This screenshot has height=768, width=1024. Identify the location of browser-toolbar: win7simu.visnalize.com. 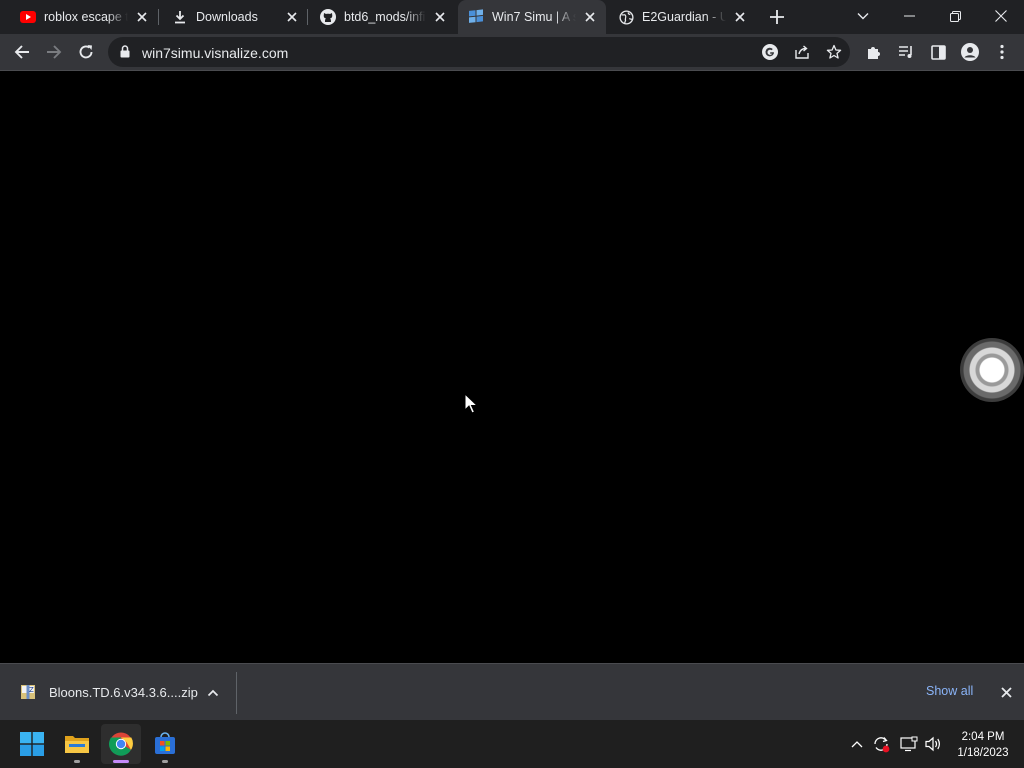
(512, 52).